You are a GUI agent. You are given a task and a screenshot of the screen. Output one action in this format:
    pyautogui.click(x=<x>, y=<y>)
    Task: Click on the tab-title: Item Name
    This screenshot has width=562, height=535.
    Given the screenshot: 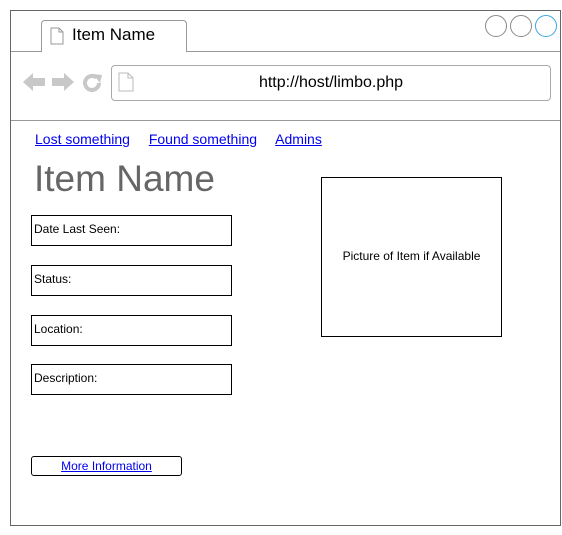 What is the action you would take?
    pyautogui.click(x=114, y=34)
    